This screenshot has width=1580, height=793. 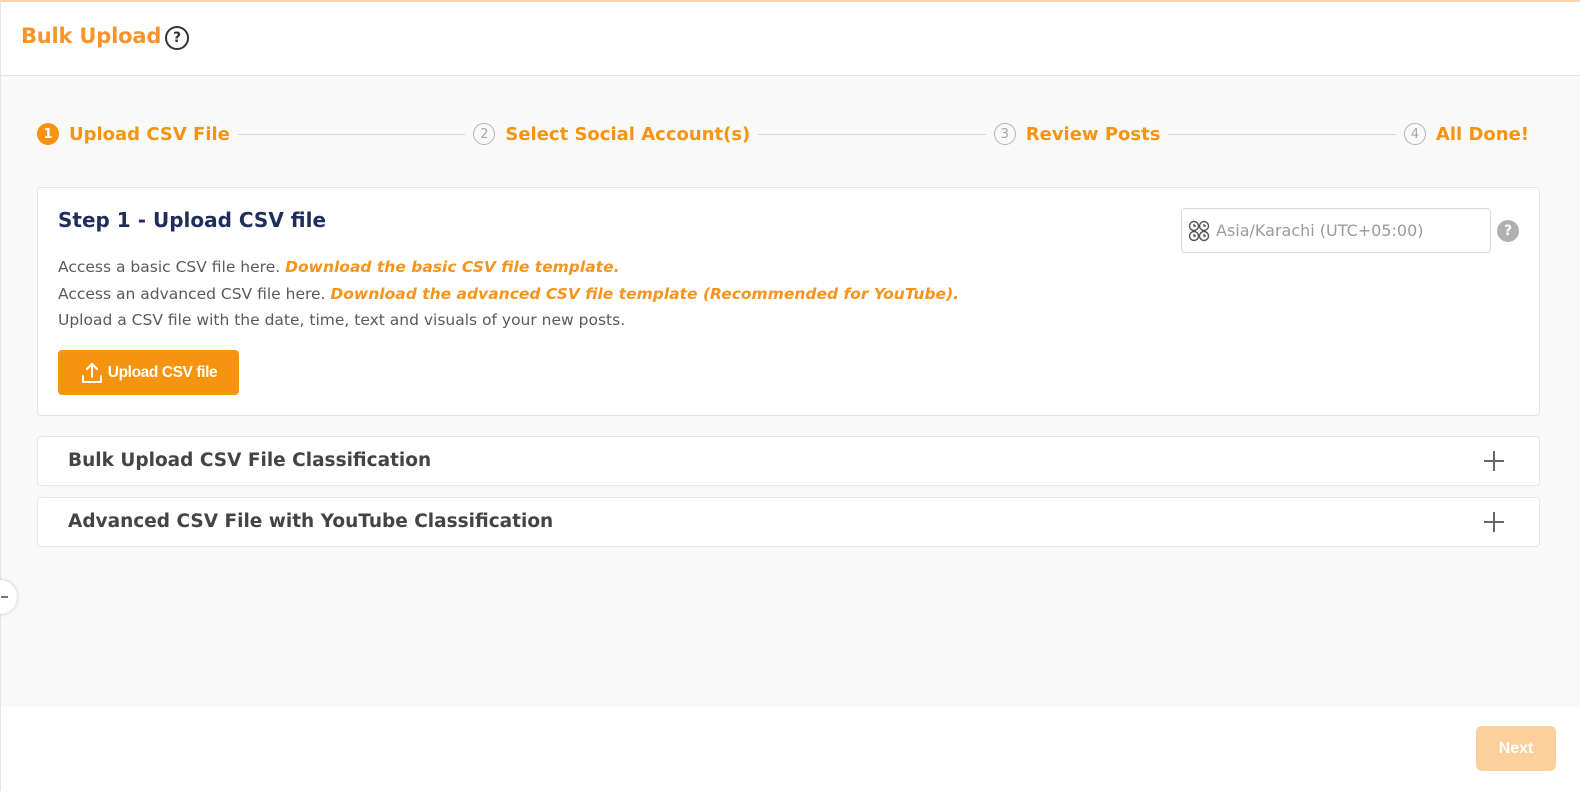 What do you see at coordinates (452, 267) in the screenshot?
I see `download-basic-template-link: Download the basic CSV file template.` at bounding box center [452, 267].